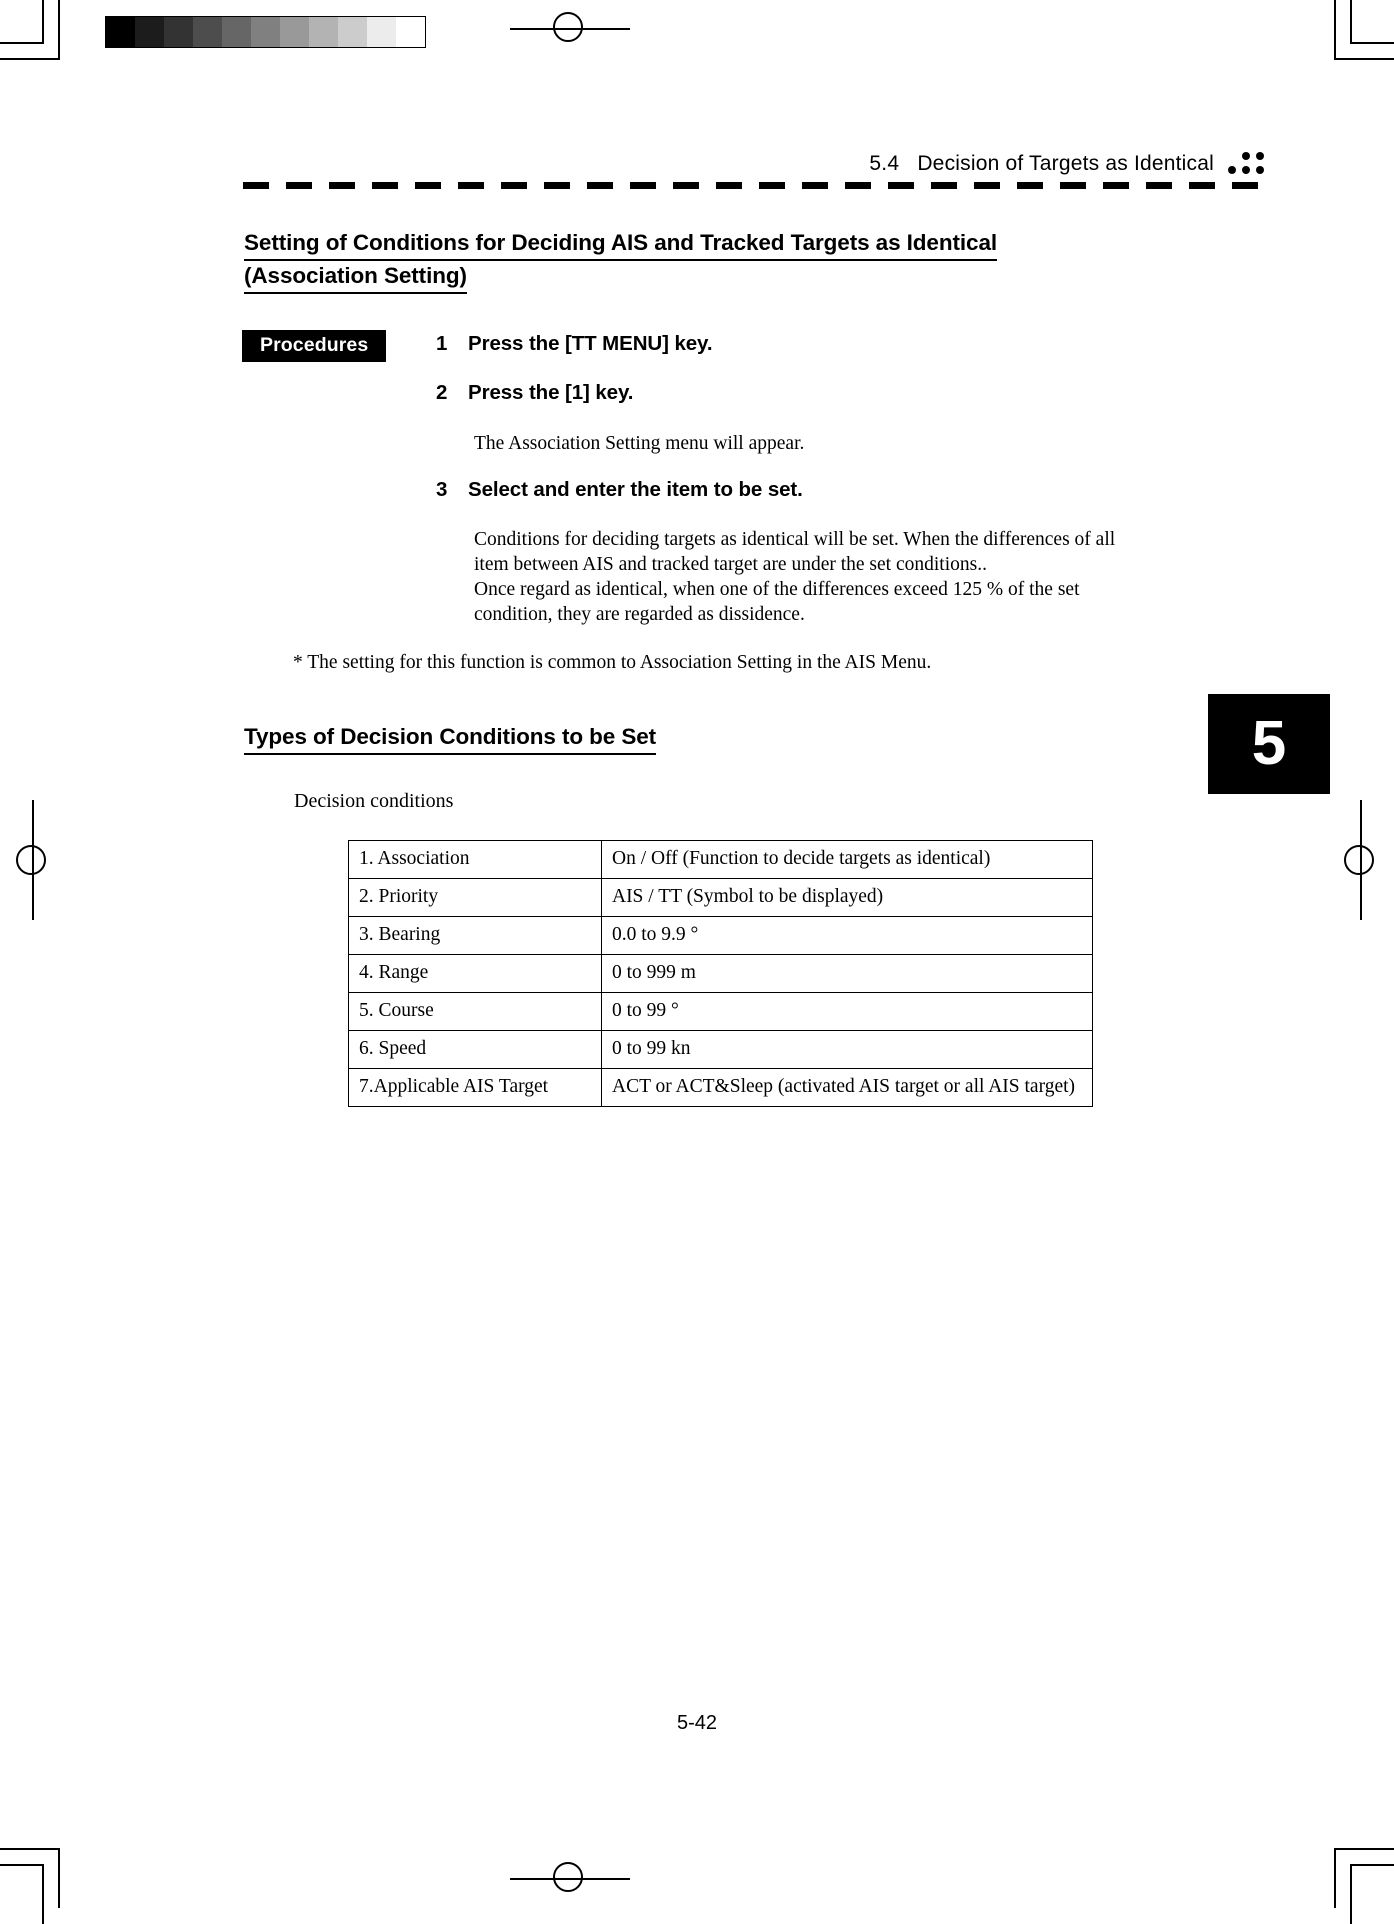  What do you see at coordinates (570, 1879) in the screenshot?
I see `registration-target-bottom` at bounding box center [570, 1879].